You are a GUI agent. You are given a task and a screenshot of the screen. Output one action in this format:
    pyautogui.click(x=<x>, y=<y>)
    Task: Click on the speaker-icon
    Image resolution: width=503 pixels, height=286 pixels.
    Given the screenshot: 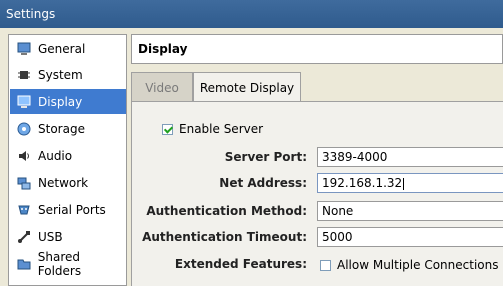 What is the action you would take?
    pyautogui.click(x=24, y=156)
    